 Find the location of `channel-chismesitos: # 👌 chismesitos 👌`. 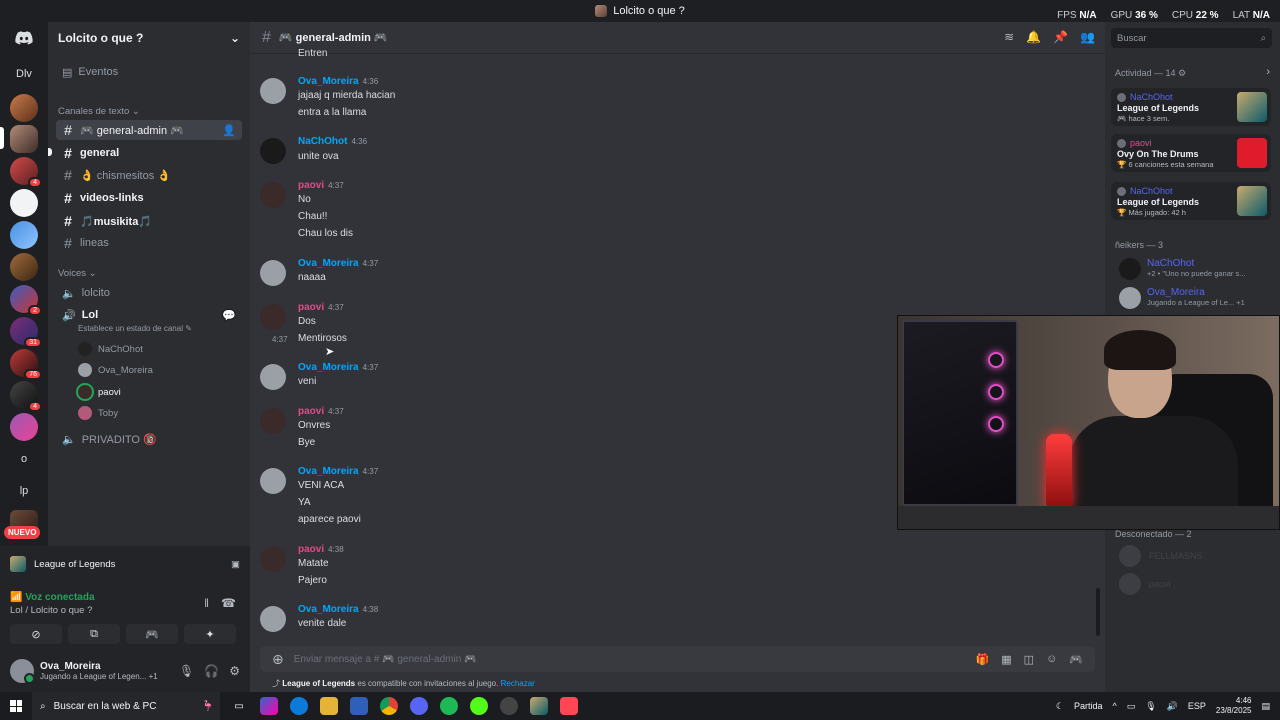

channel-chismesitos: # 👌 chismesitos 👌 is located at coordinates (149, 175).